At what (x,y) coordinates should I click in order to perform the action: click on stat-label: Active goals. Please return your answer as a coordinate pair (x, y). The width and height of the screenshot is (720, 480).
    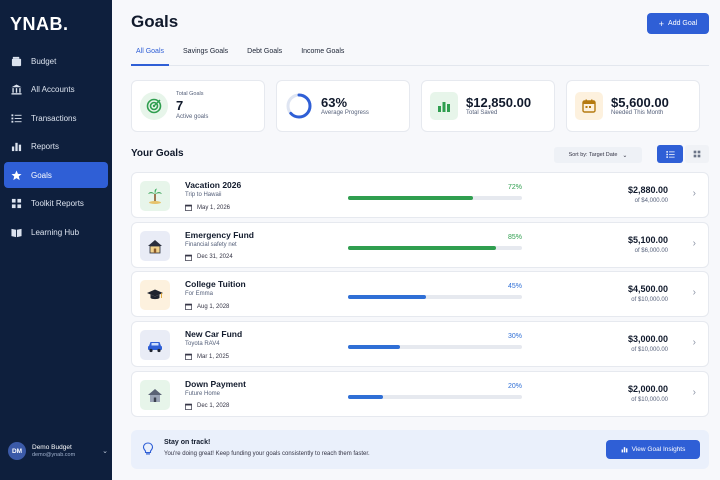
    Looking at the image, I should click on (192, 116).